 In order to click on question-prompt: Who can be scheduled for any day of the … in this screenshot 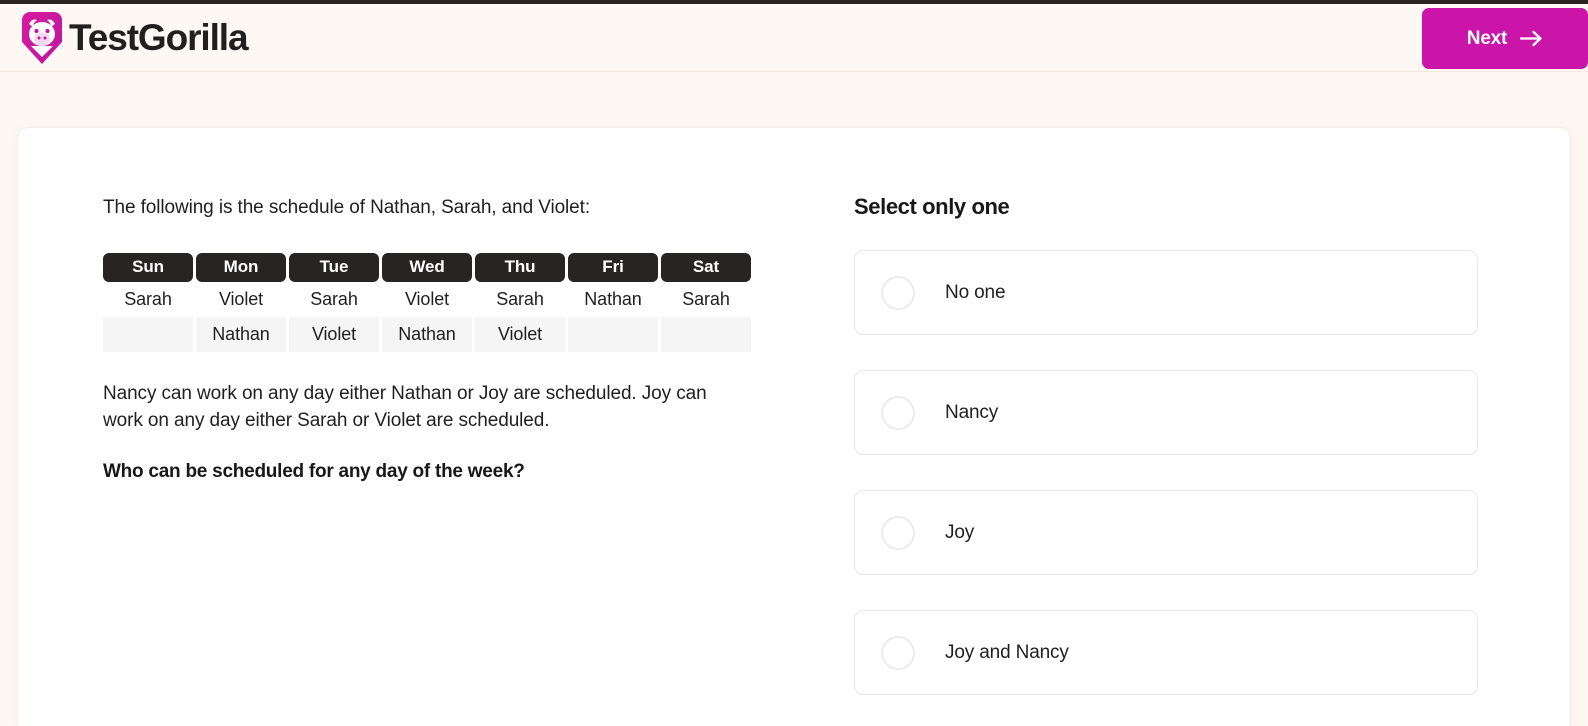, I will do `click(314, 472)`.